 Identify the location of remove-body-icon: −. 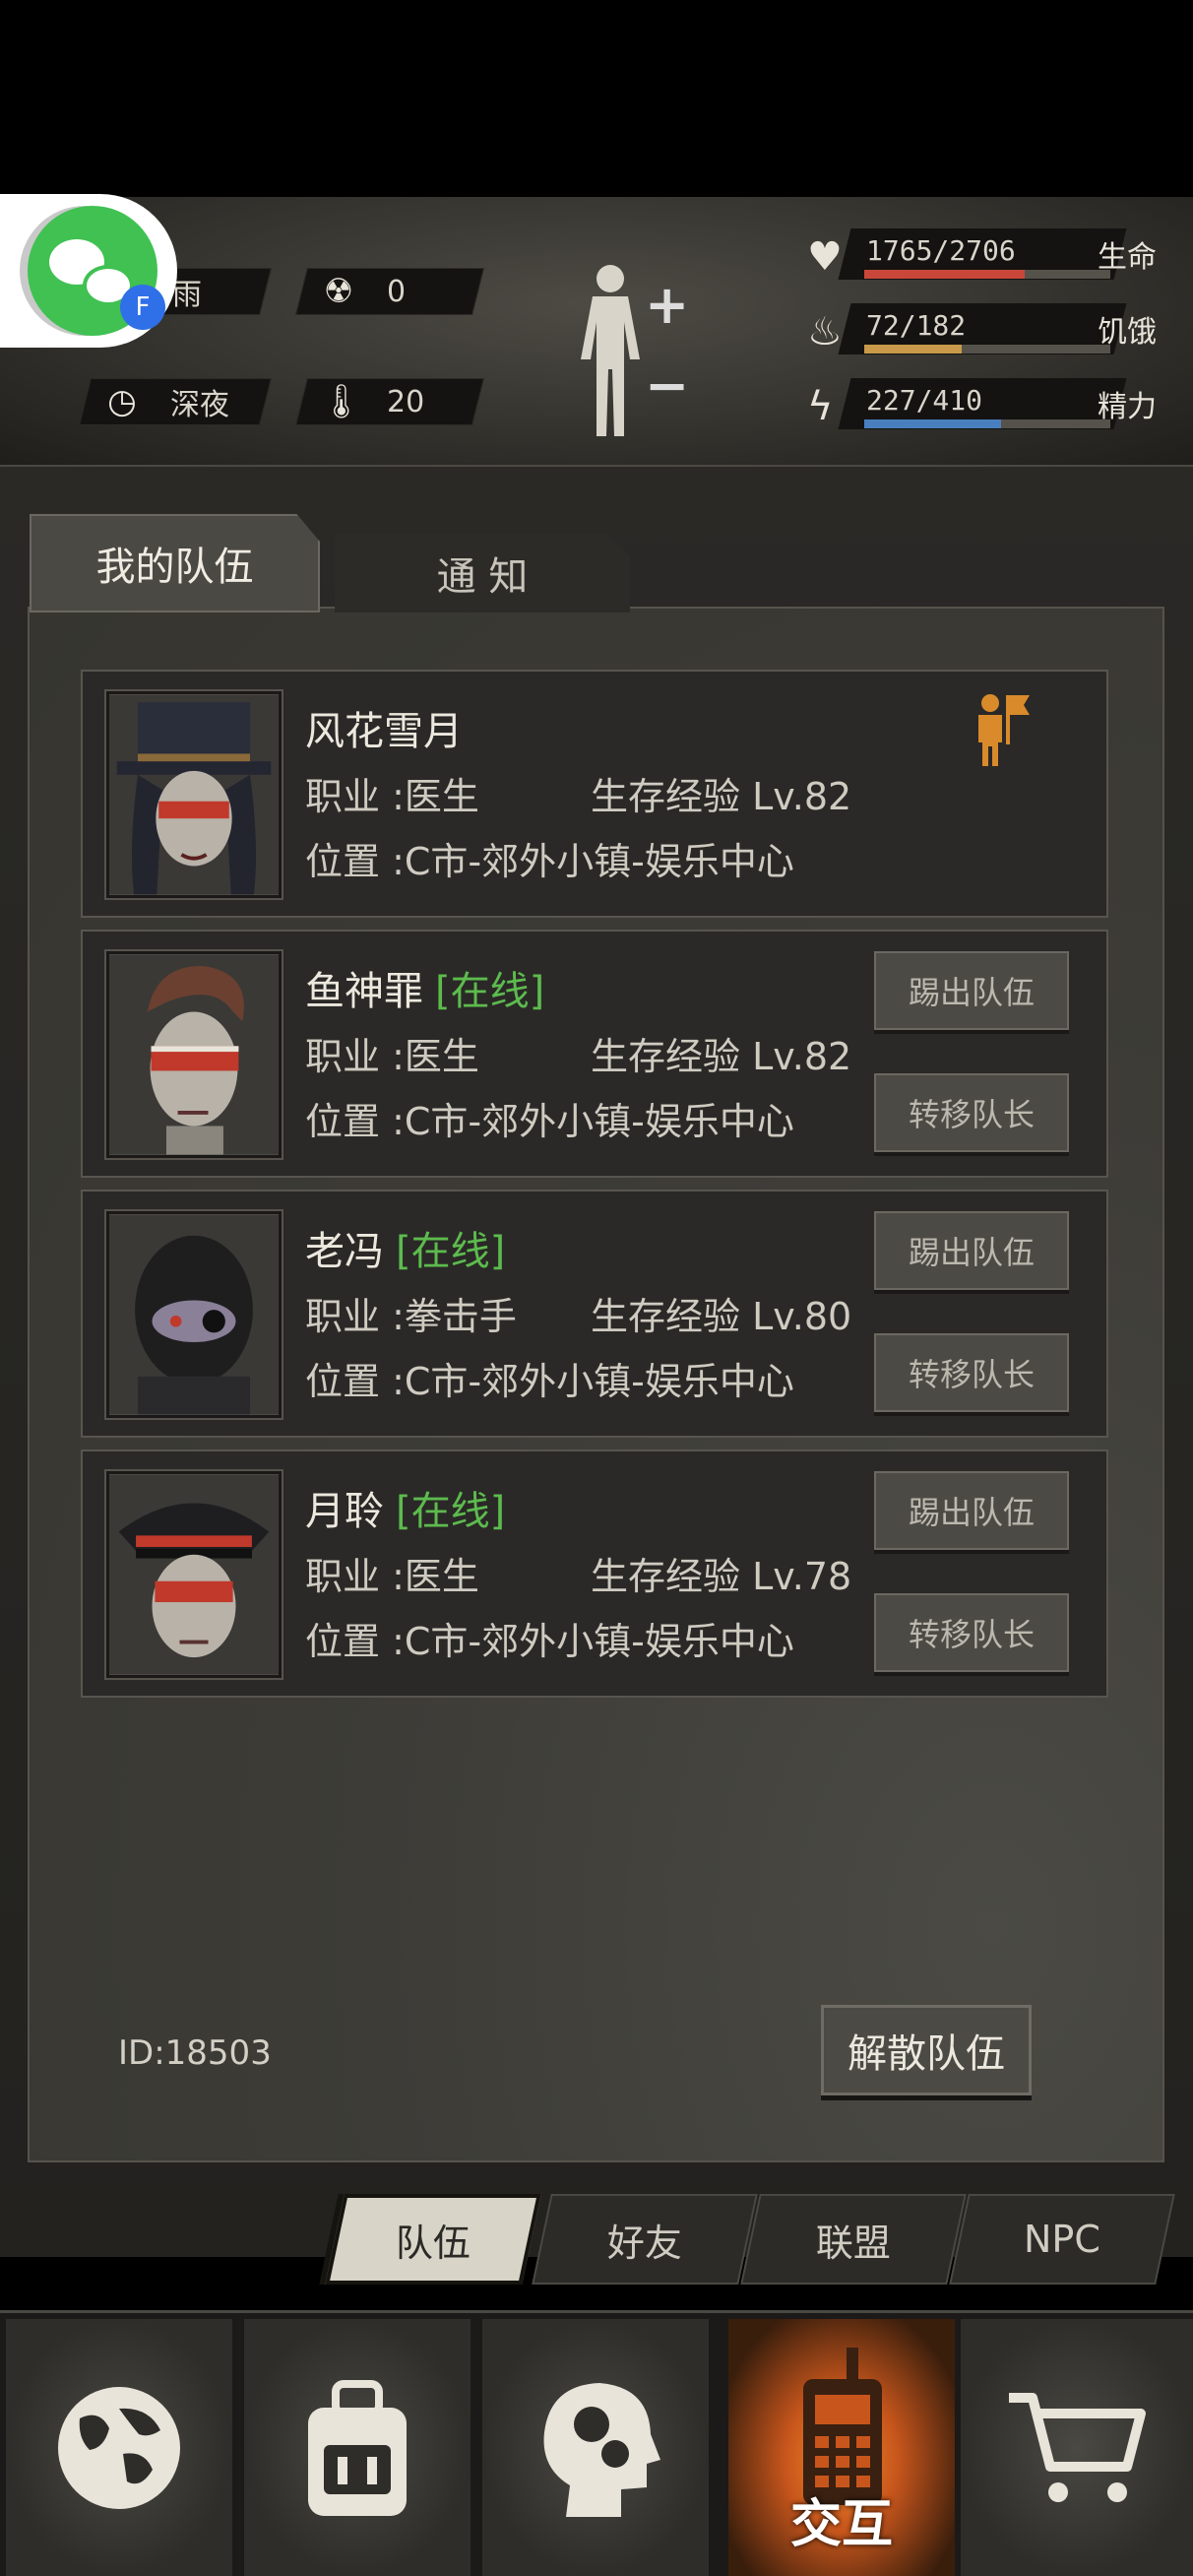
(667, 385).